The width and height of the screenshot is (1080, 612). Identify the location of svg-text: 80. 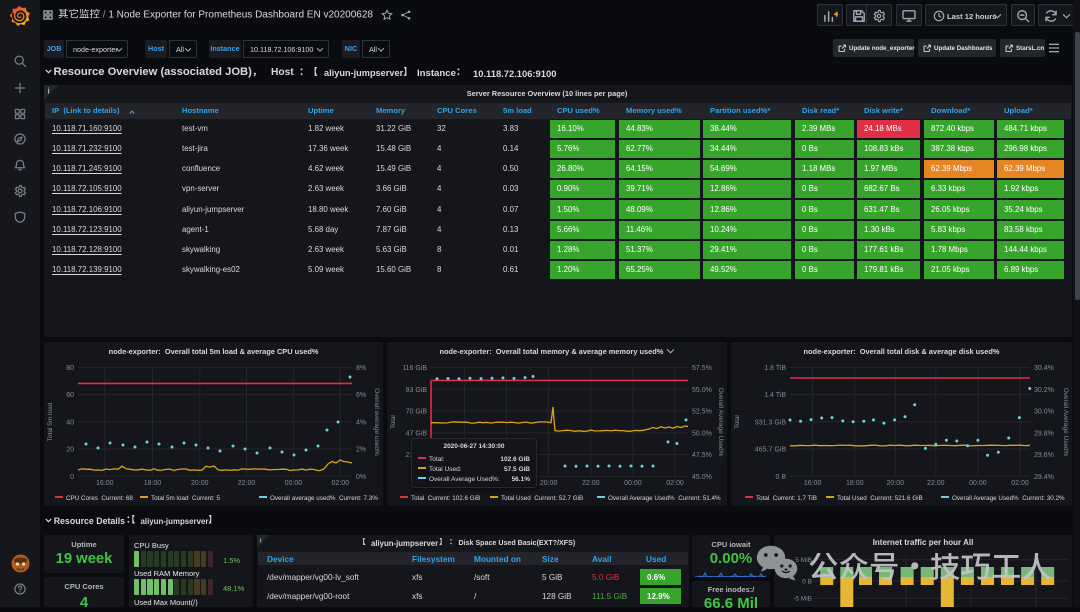
(70, 368).